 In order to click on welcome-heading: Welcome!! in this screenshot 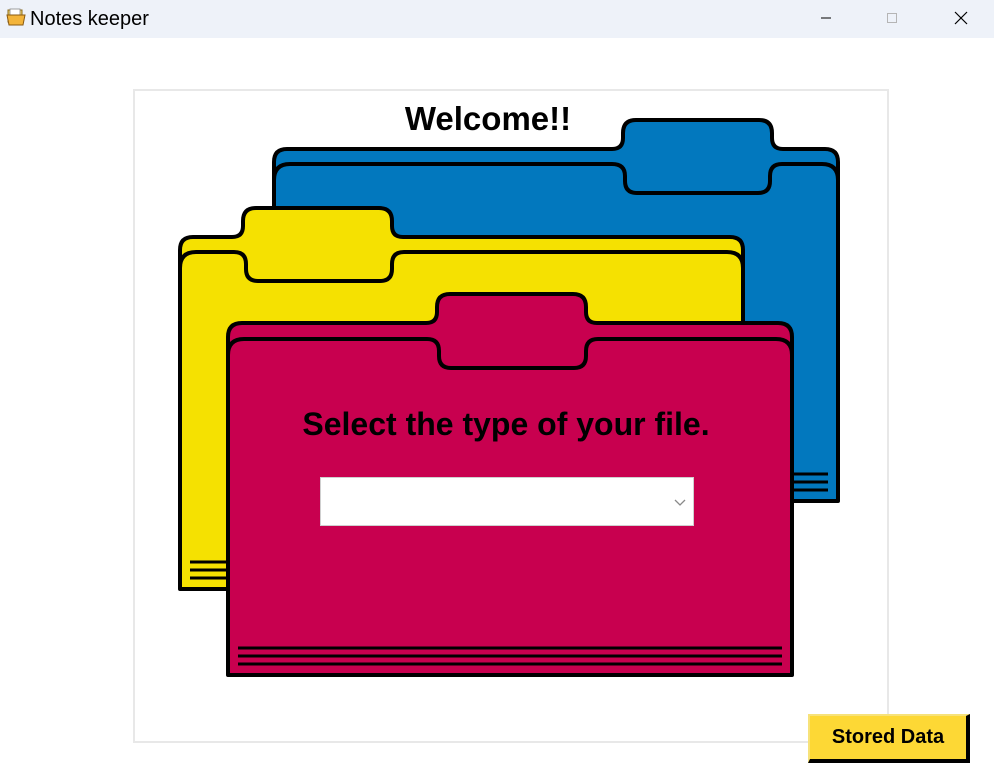, I will do `click(488, 118)`.